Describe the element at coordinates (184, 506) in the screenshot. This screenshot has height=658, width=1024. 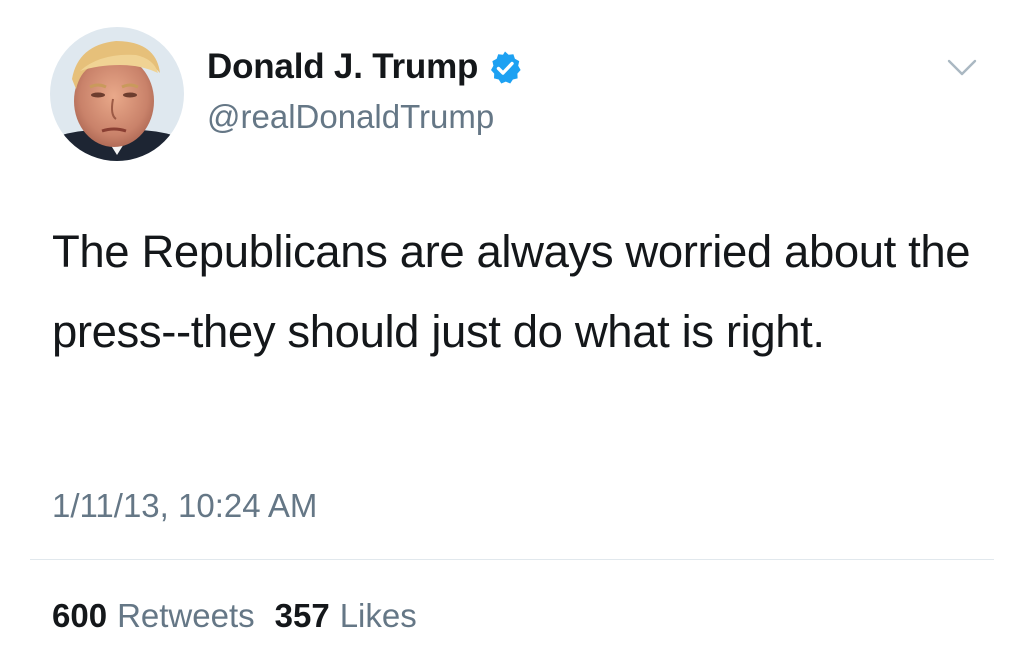
I see `tweet-timestamp: 1/11/13, 10:24 AM` at that location.